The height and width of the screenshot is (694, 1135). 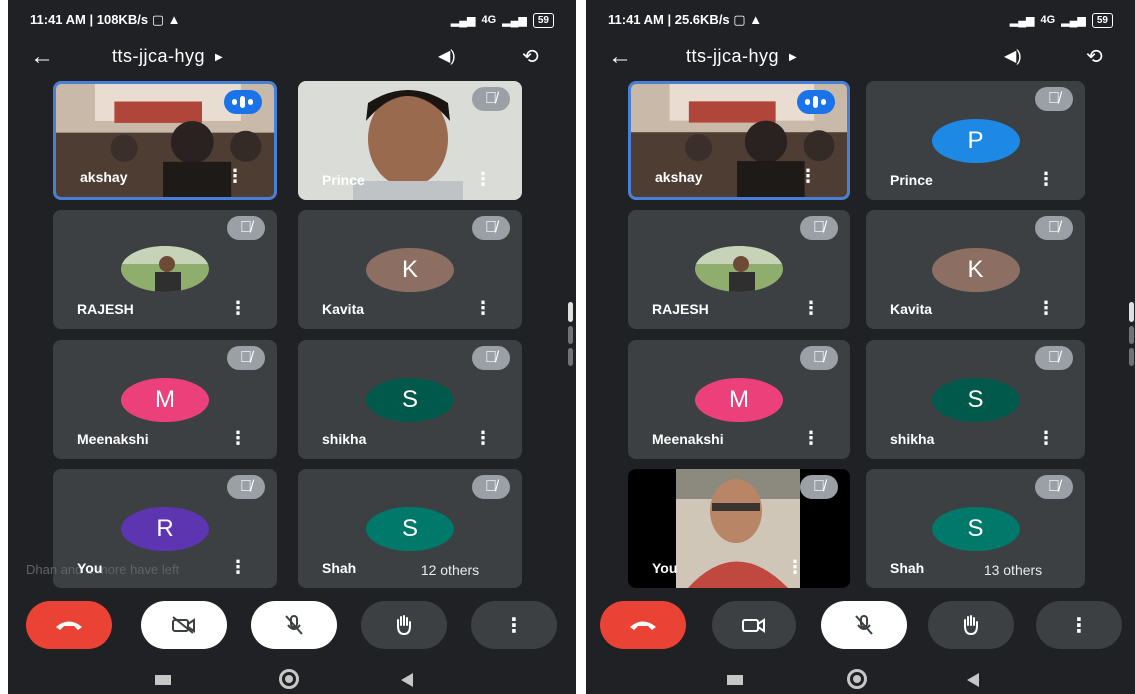 I want to click on camera-off-icon, so click(x=183, y=625).